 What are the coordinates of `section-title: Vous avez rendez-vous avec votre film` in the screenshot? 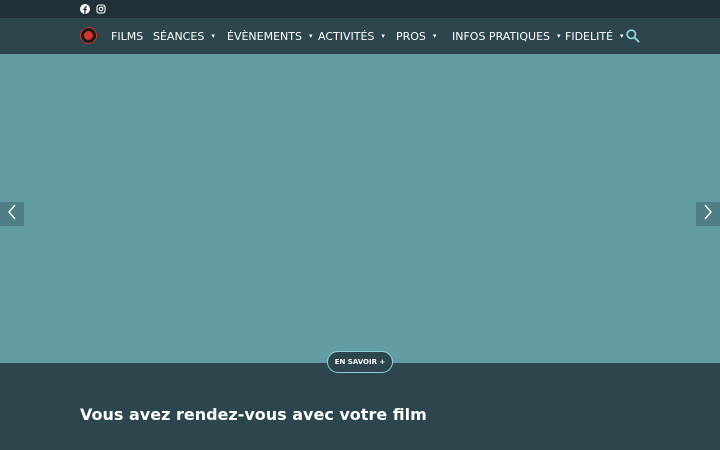 It's located at (253, 414).